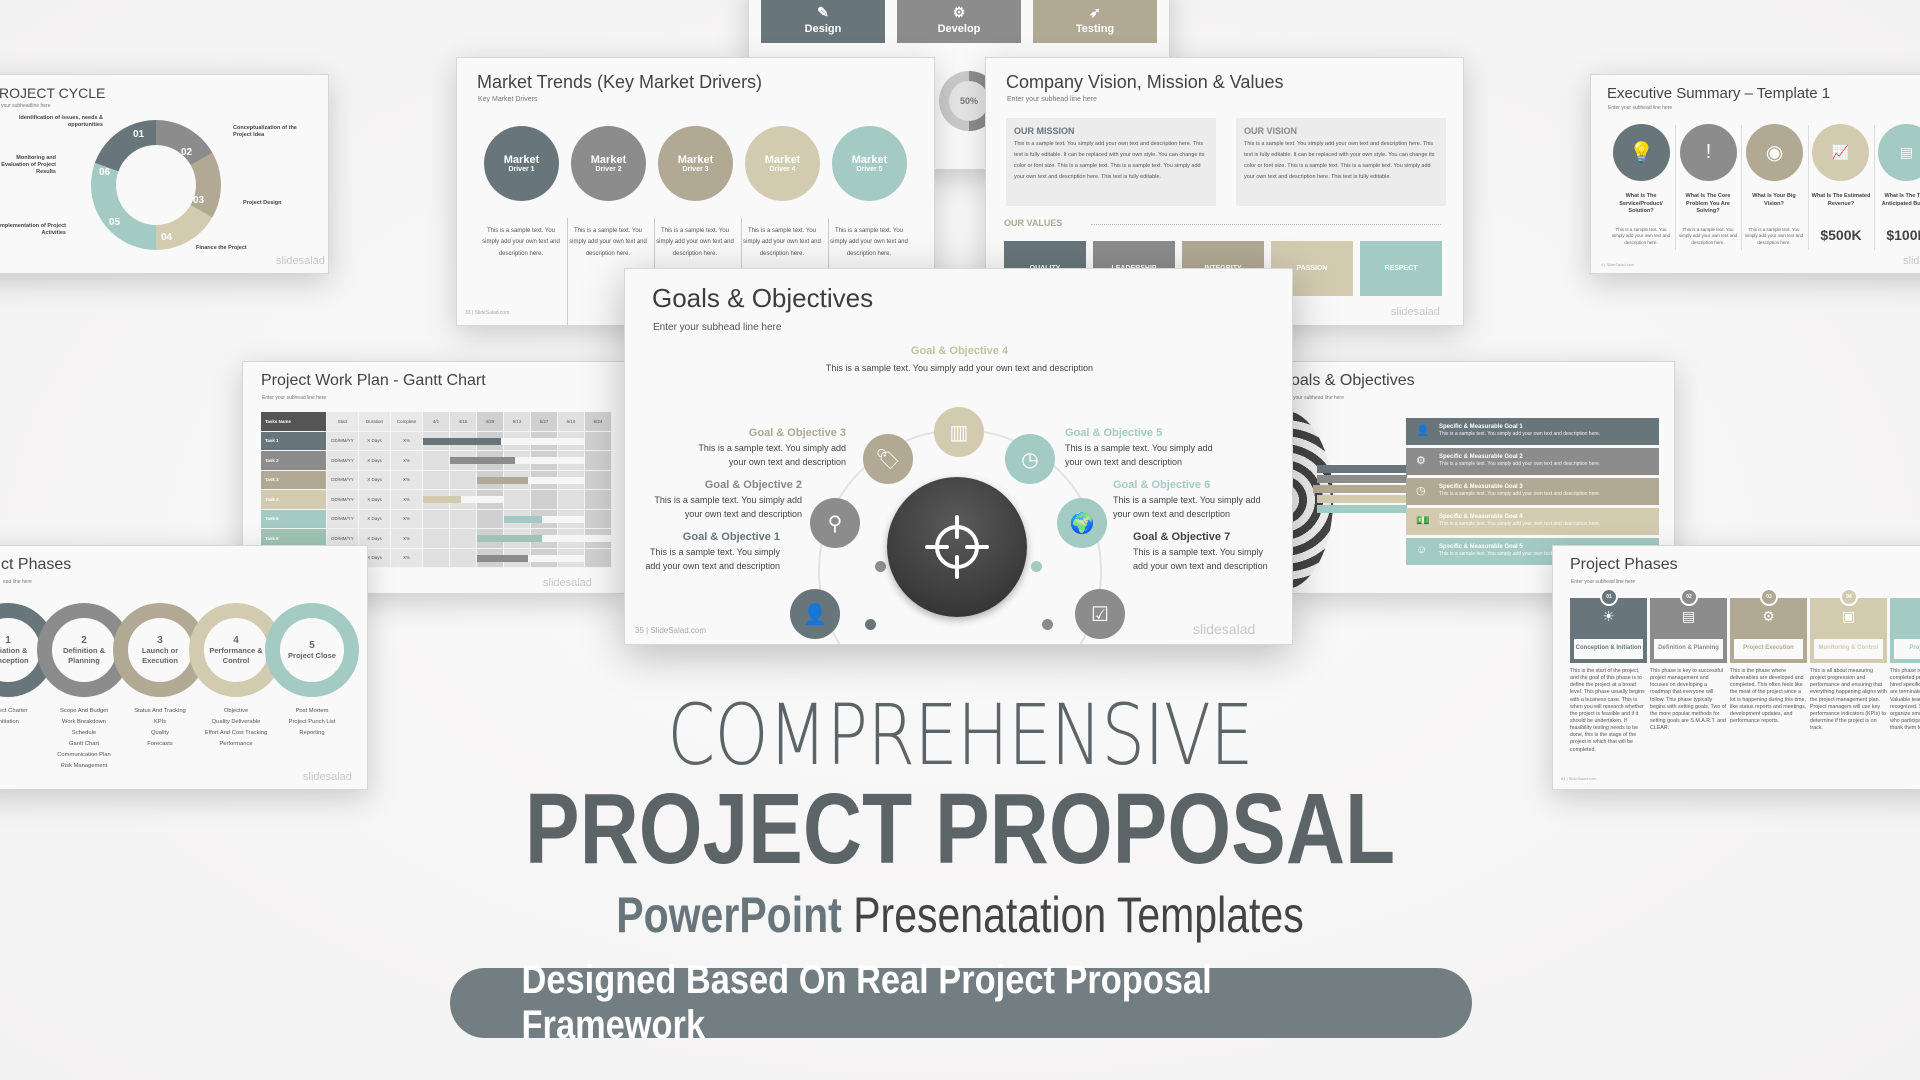 This screenshot has width=1920, height=1080. What do you see at coordinates (1641, 204) in the screenshot?
I see `exec-question: What Is The Service/Product/ Solution?` at bounding box center [1641, 204].